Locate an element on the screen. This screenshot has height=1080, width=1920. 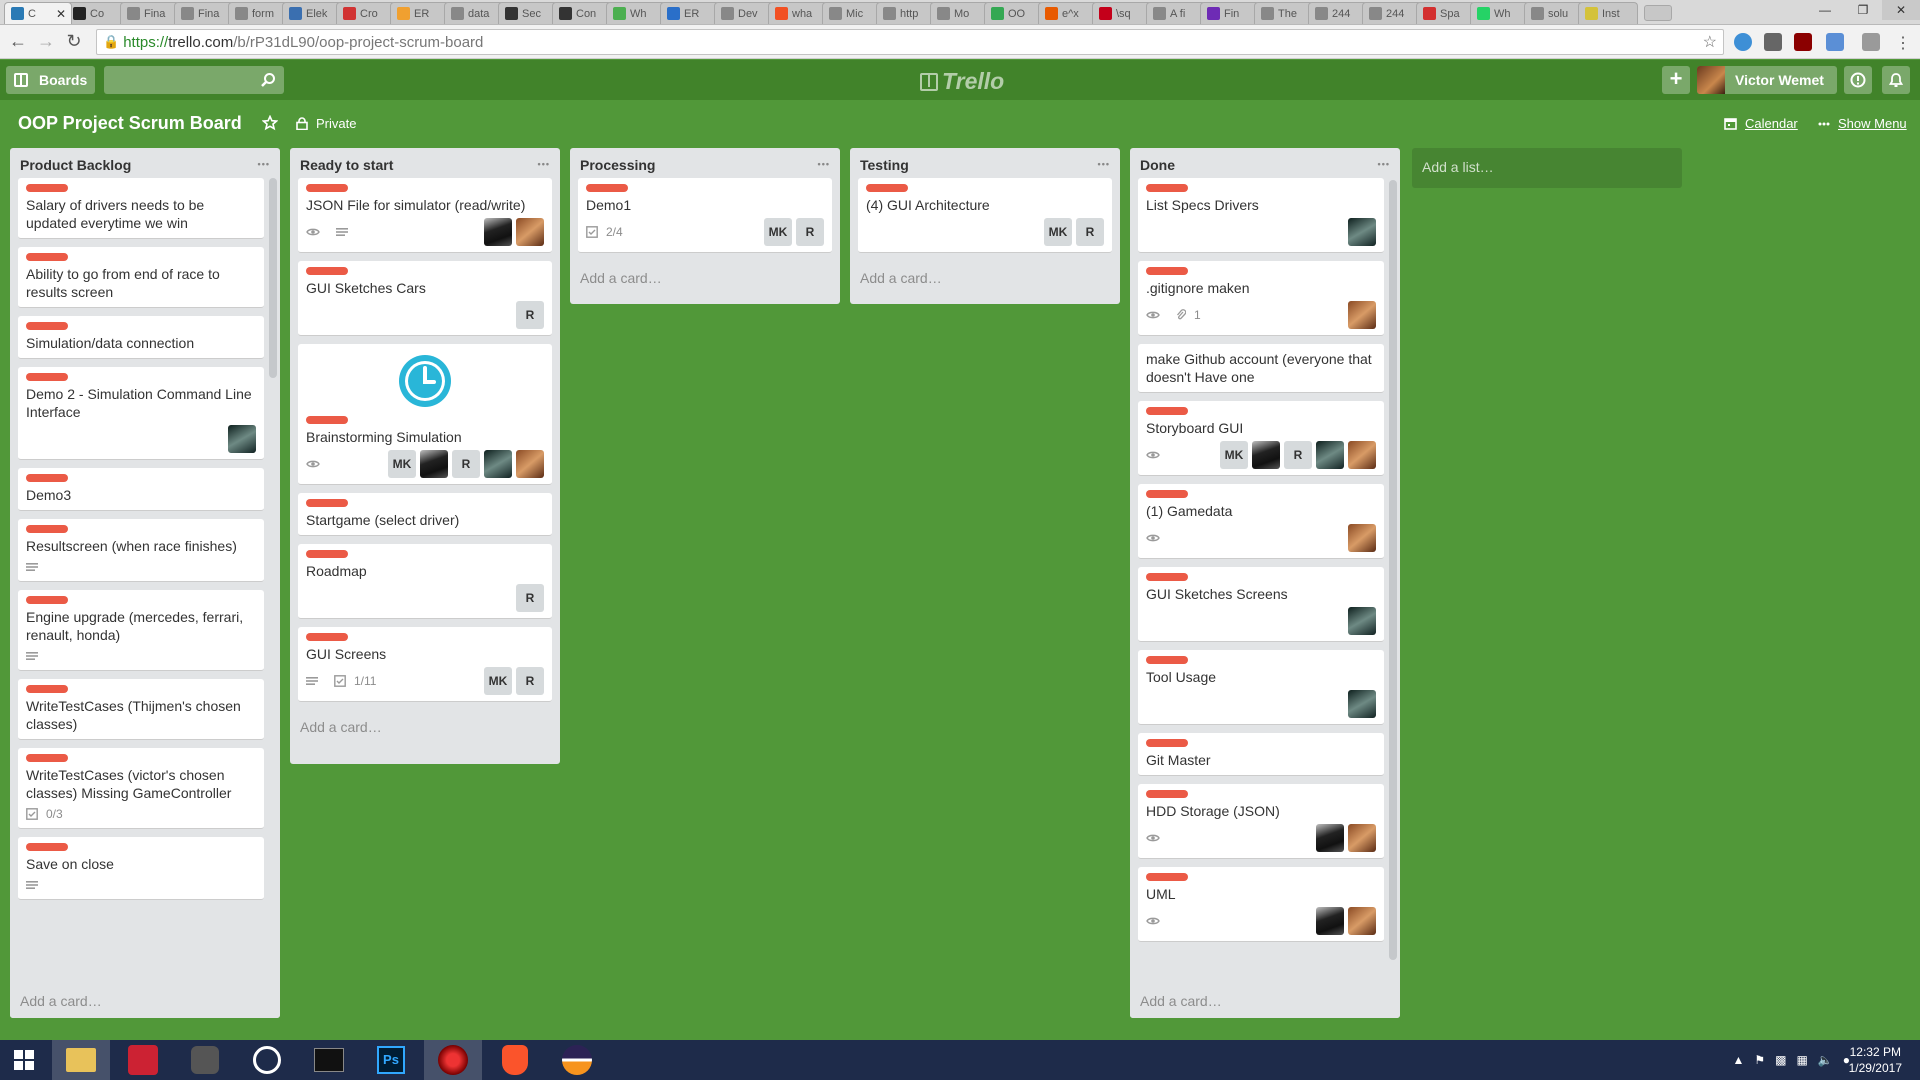
back-button: ← is located at coordinates (18, 41).